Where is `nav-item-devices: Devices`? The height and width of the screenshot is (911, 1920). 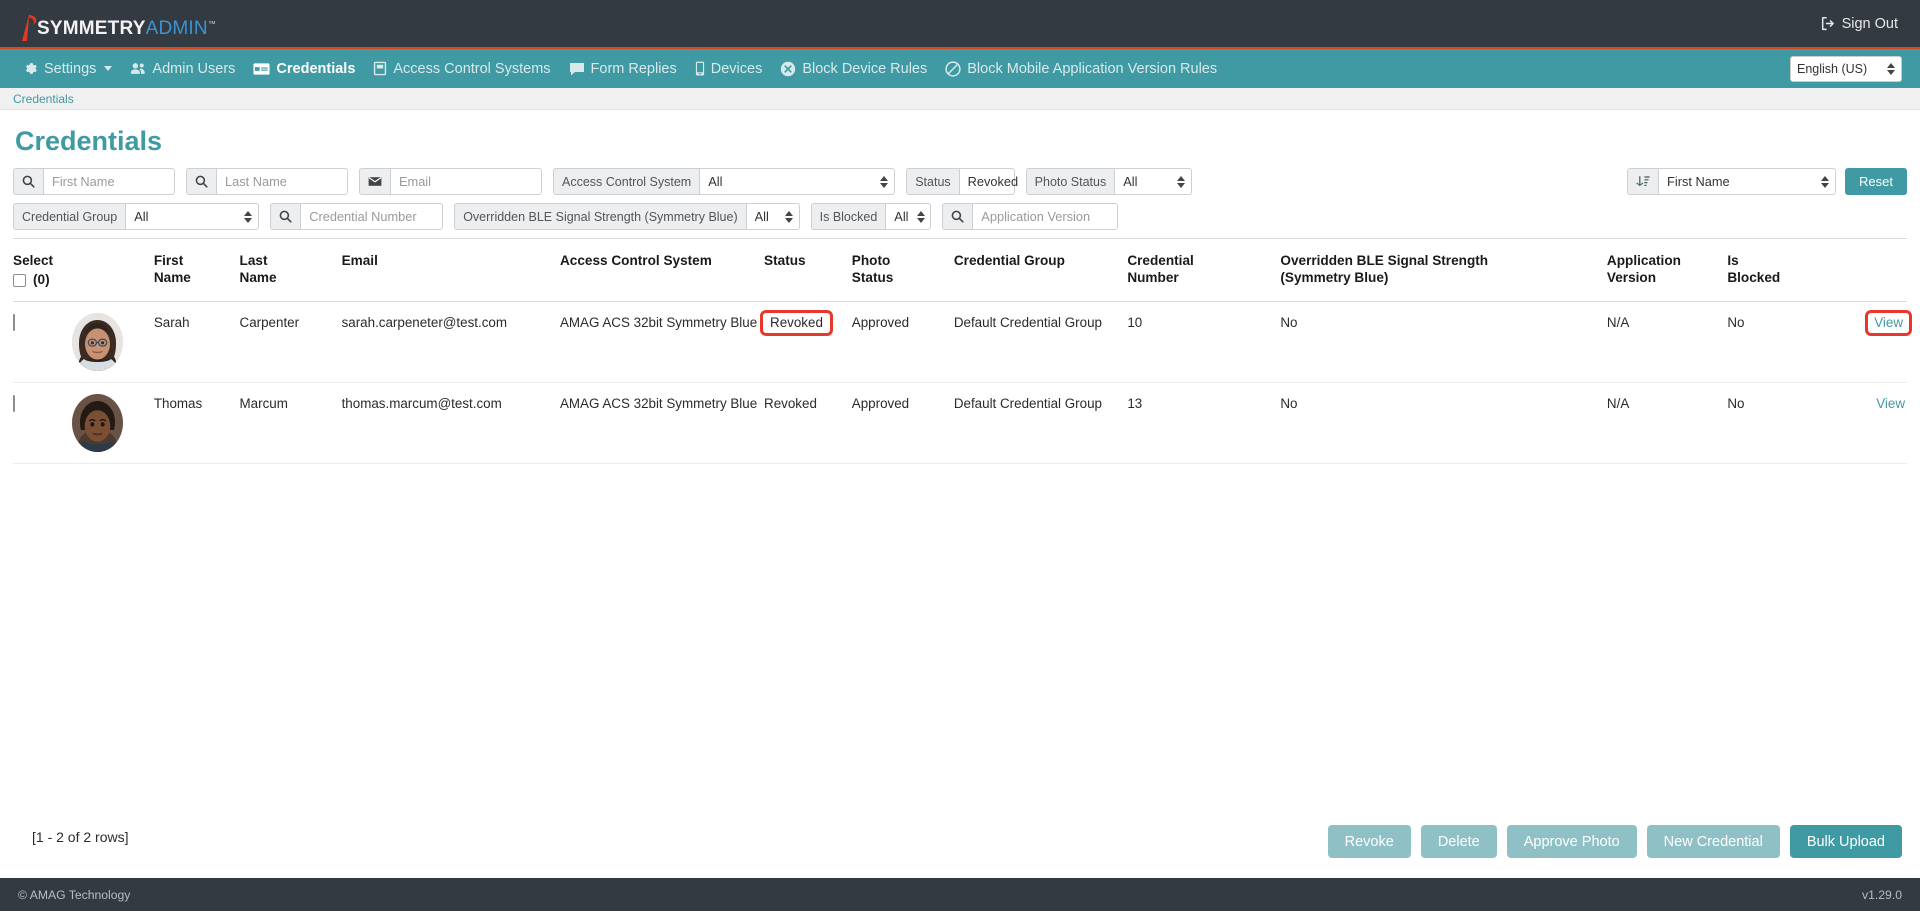
nav-item-devices: Devices is located at coordinates (729, 68).